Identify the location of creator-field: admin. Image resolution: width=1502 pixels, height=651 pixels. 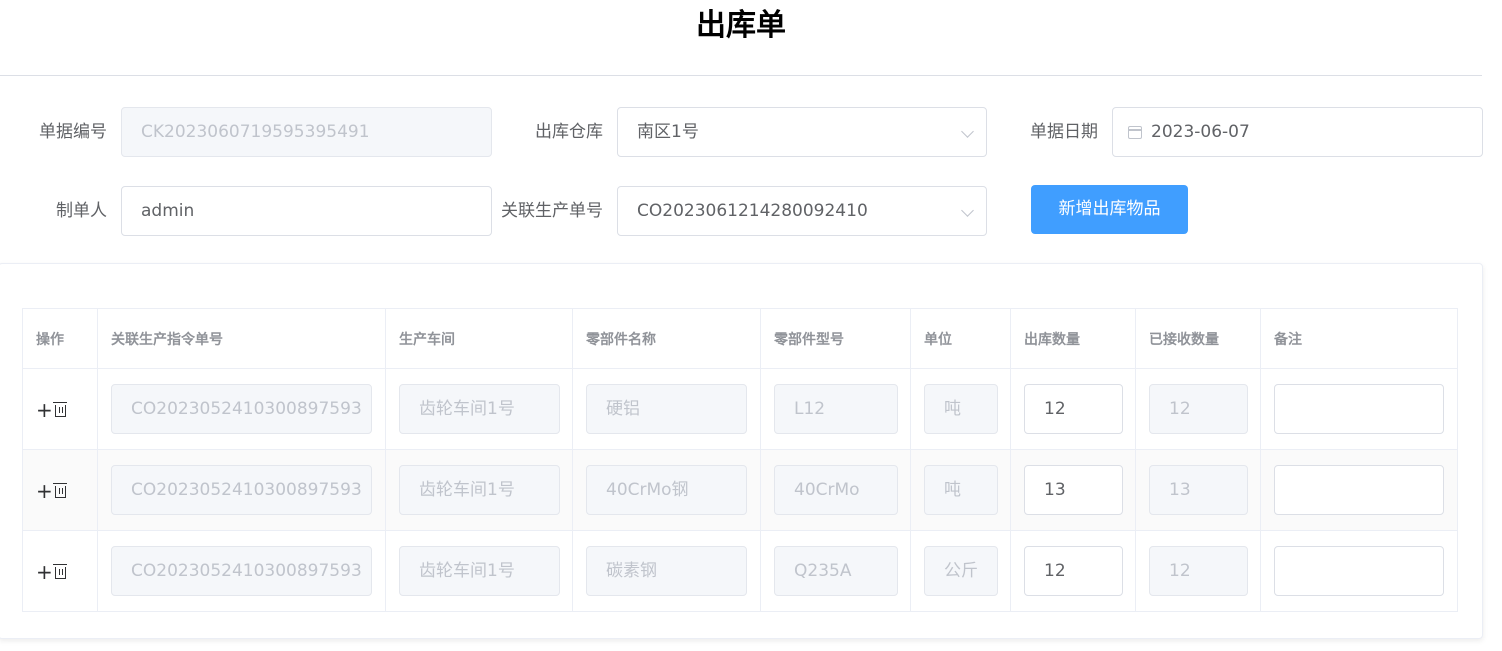
(306, 211).